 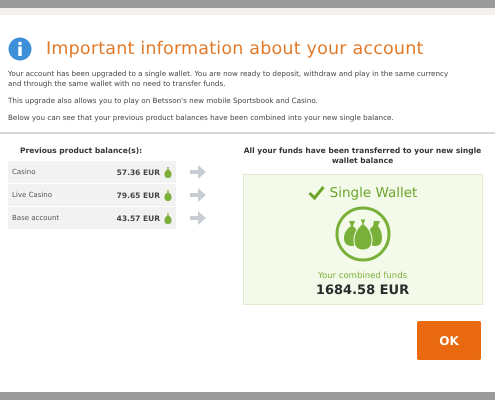 What do you see at coordinates (362, 234) in the screenshot?
I see `money-bags-icon` at bounding box center [362, 234].